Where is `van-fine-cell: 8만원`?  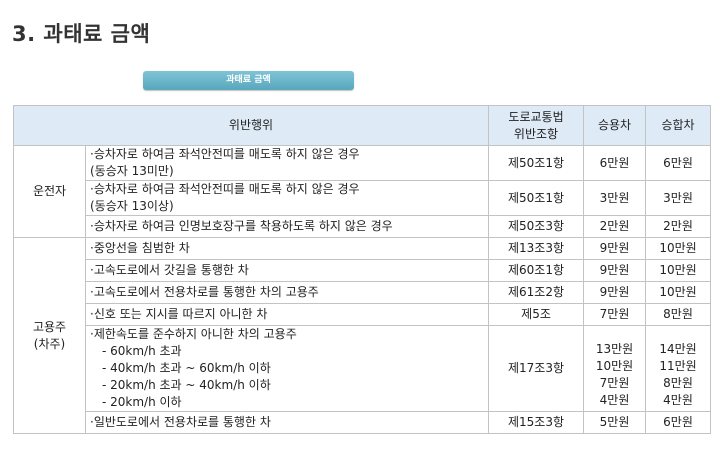
van-fine-cell: 8만원 is located at coordinates (678, 314).